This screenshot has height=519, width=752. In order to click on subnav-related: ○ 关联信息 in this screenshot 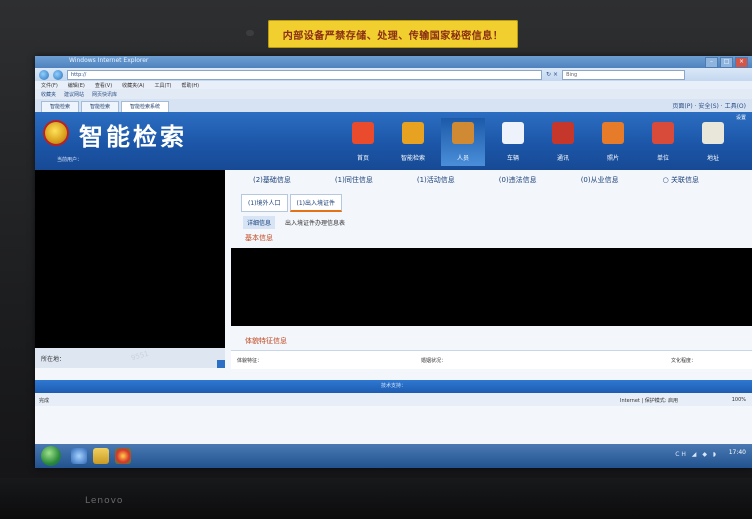, I will do `click(681, 180)`.